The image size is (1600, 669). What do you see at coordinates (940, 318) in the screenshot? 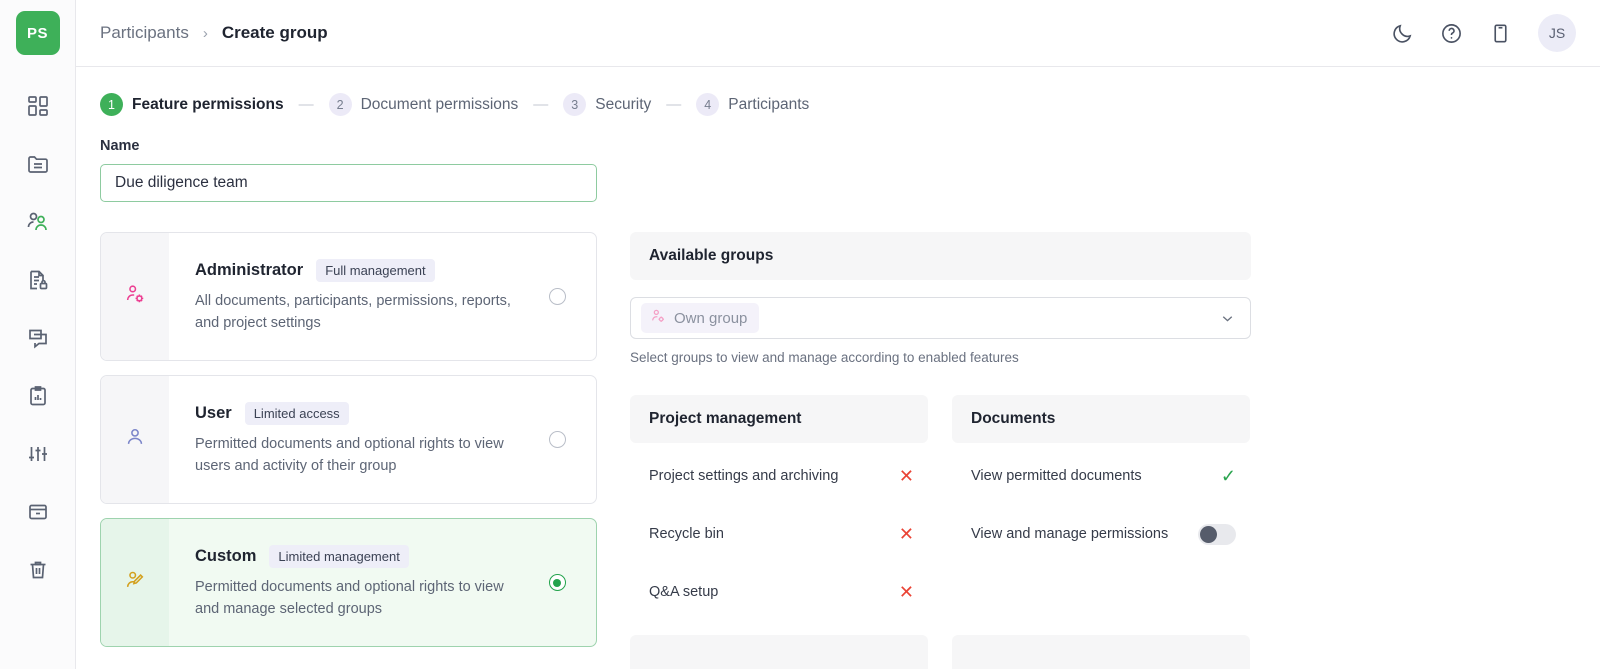
I see `available-groups-select: Own group` at bounding box center [940, 318].